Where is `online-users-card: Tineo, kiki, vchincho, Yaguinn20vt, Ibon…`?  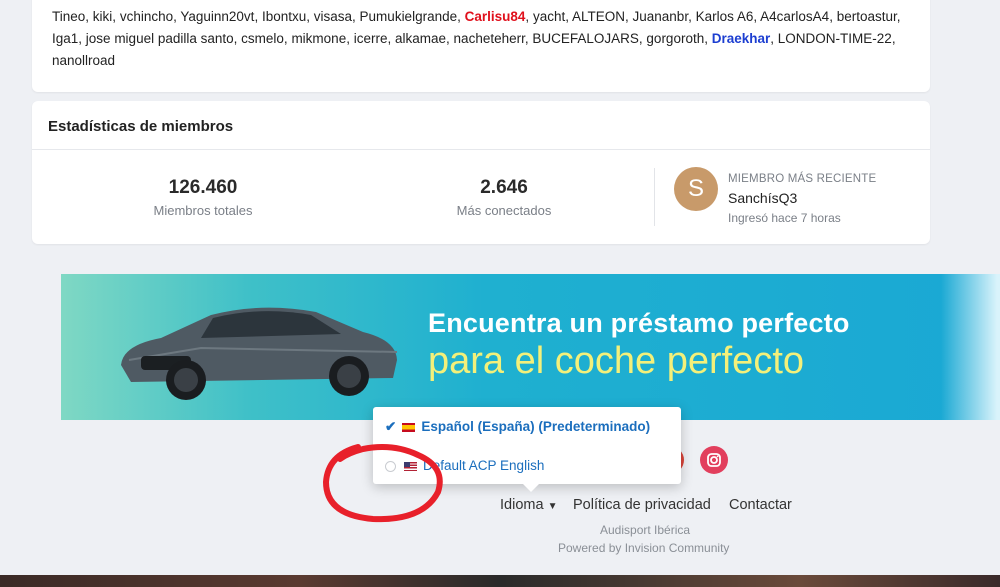
online-users-card: Tineo, kiki, vchincho, Yaguinn20vt, Ibon… is located at coordinates (481, 46).